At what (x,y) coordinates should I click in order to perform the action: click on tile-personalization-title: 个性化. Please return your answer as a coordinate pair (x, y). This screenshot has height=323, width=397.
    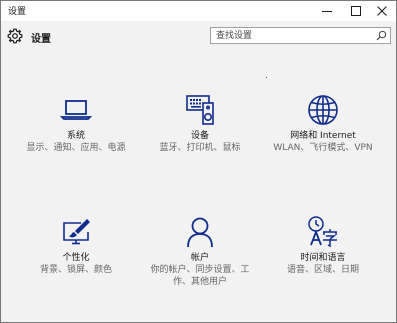
    Looking at the image, I should click on (76, 258).